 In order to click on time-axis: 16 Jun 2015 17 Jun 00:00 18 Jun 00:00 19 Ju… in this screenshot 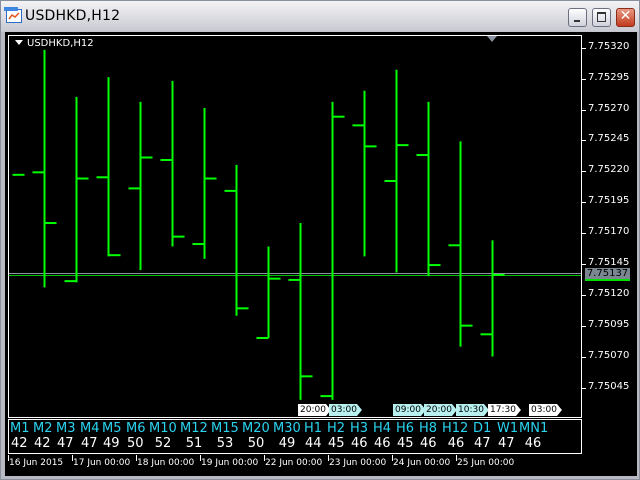, I will do `click(321, 465)`.